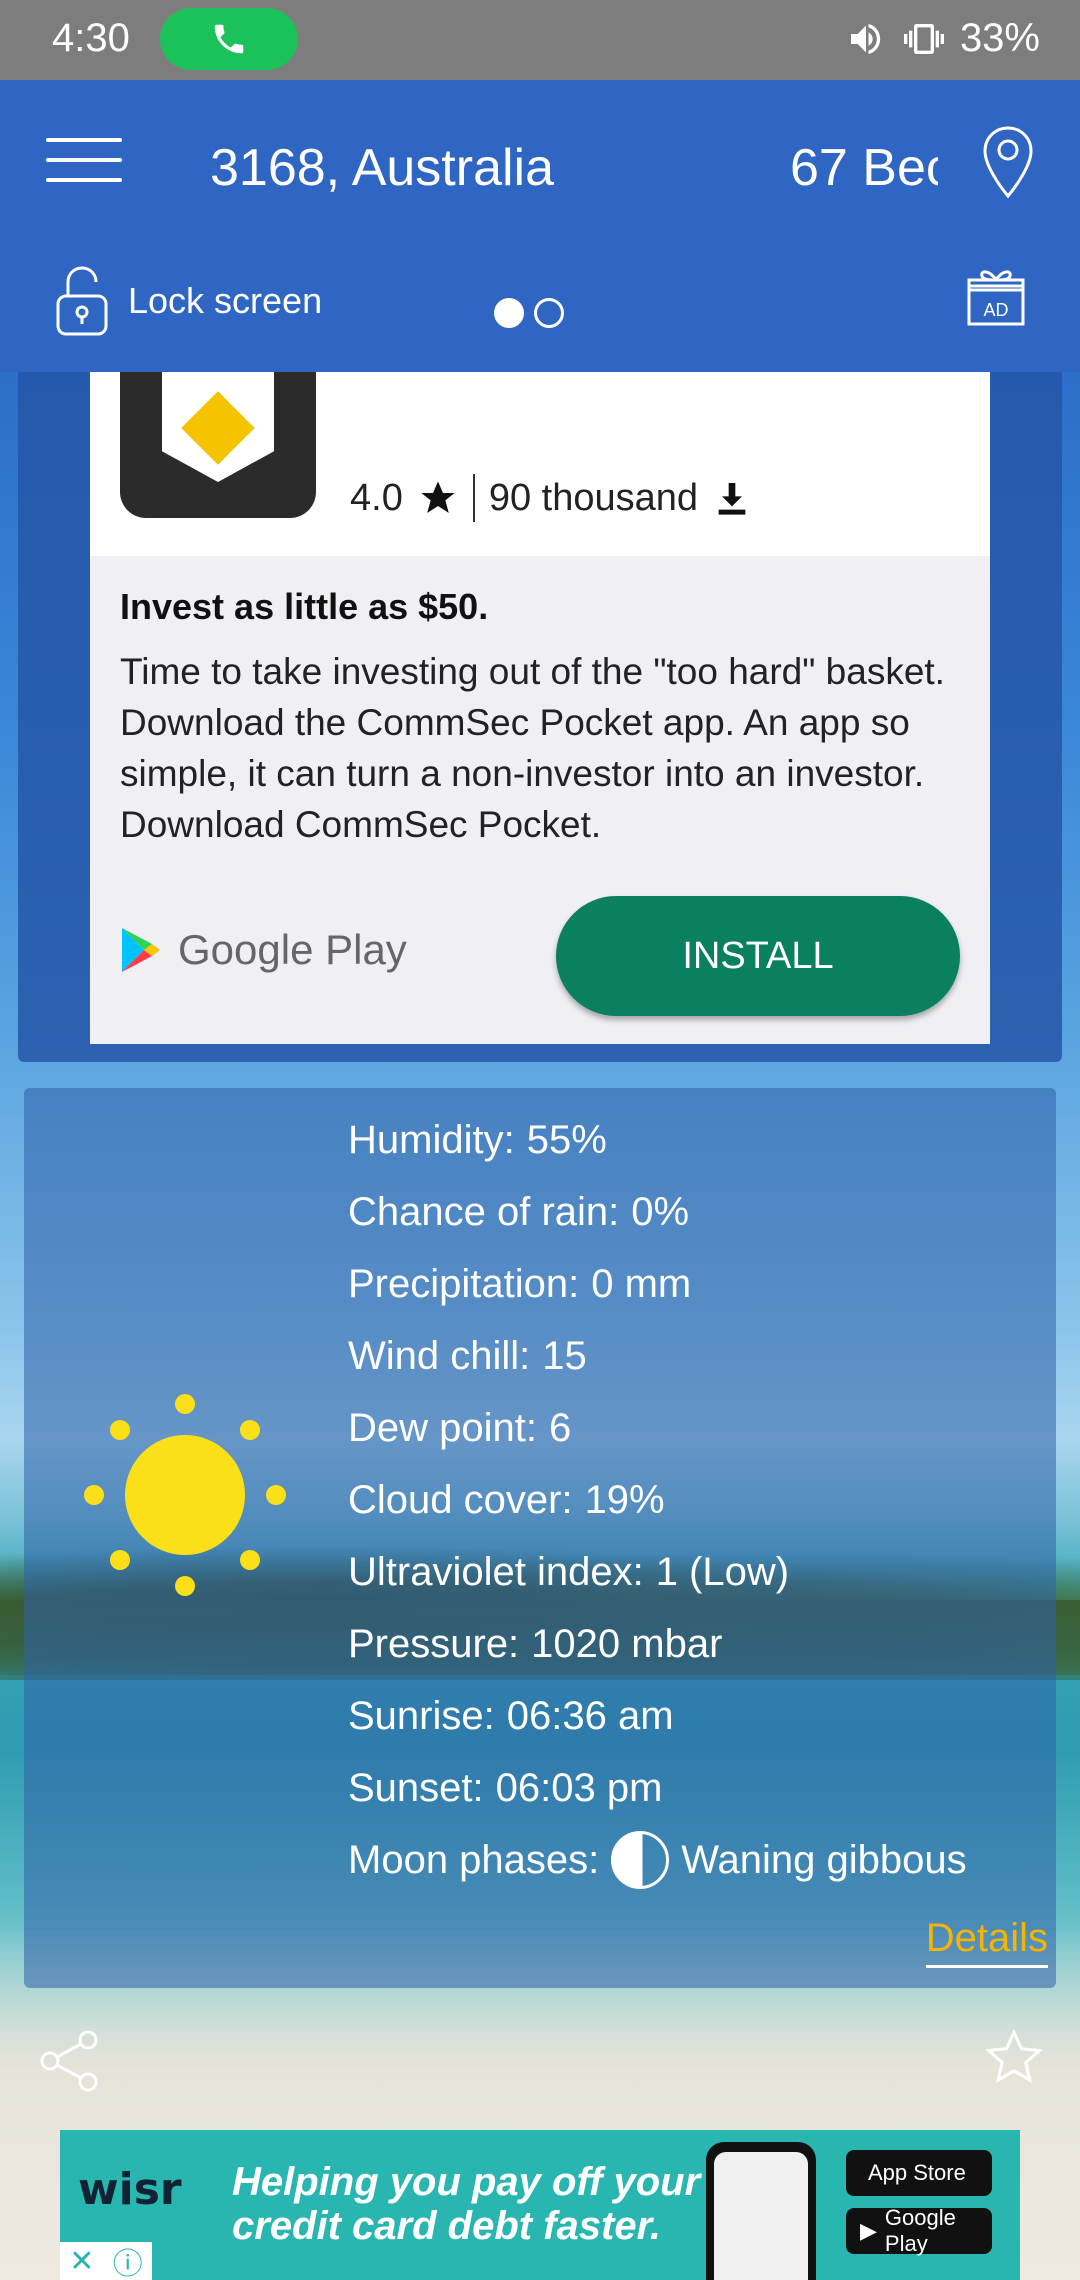 The image size is (1080, 2280). Describe the element at coordinates (128, 2259) in the screenshot. I see `info-icon: ⓘ` at that location.